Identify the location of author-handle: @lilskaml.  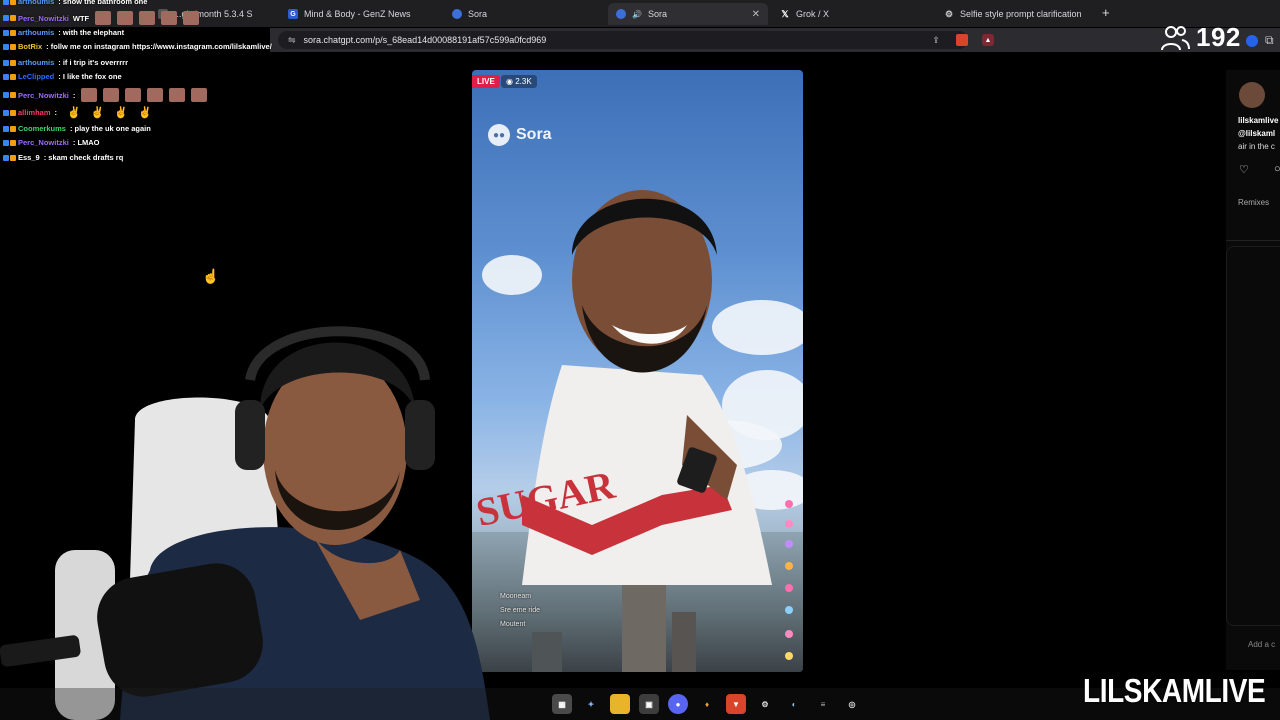
(1256, 133).